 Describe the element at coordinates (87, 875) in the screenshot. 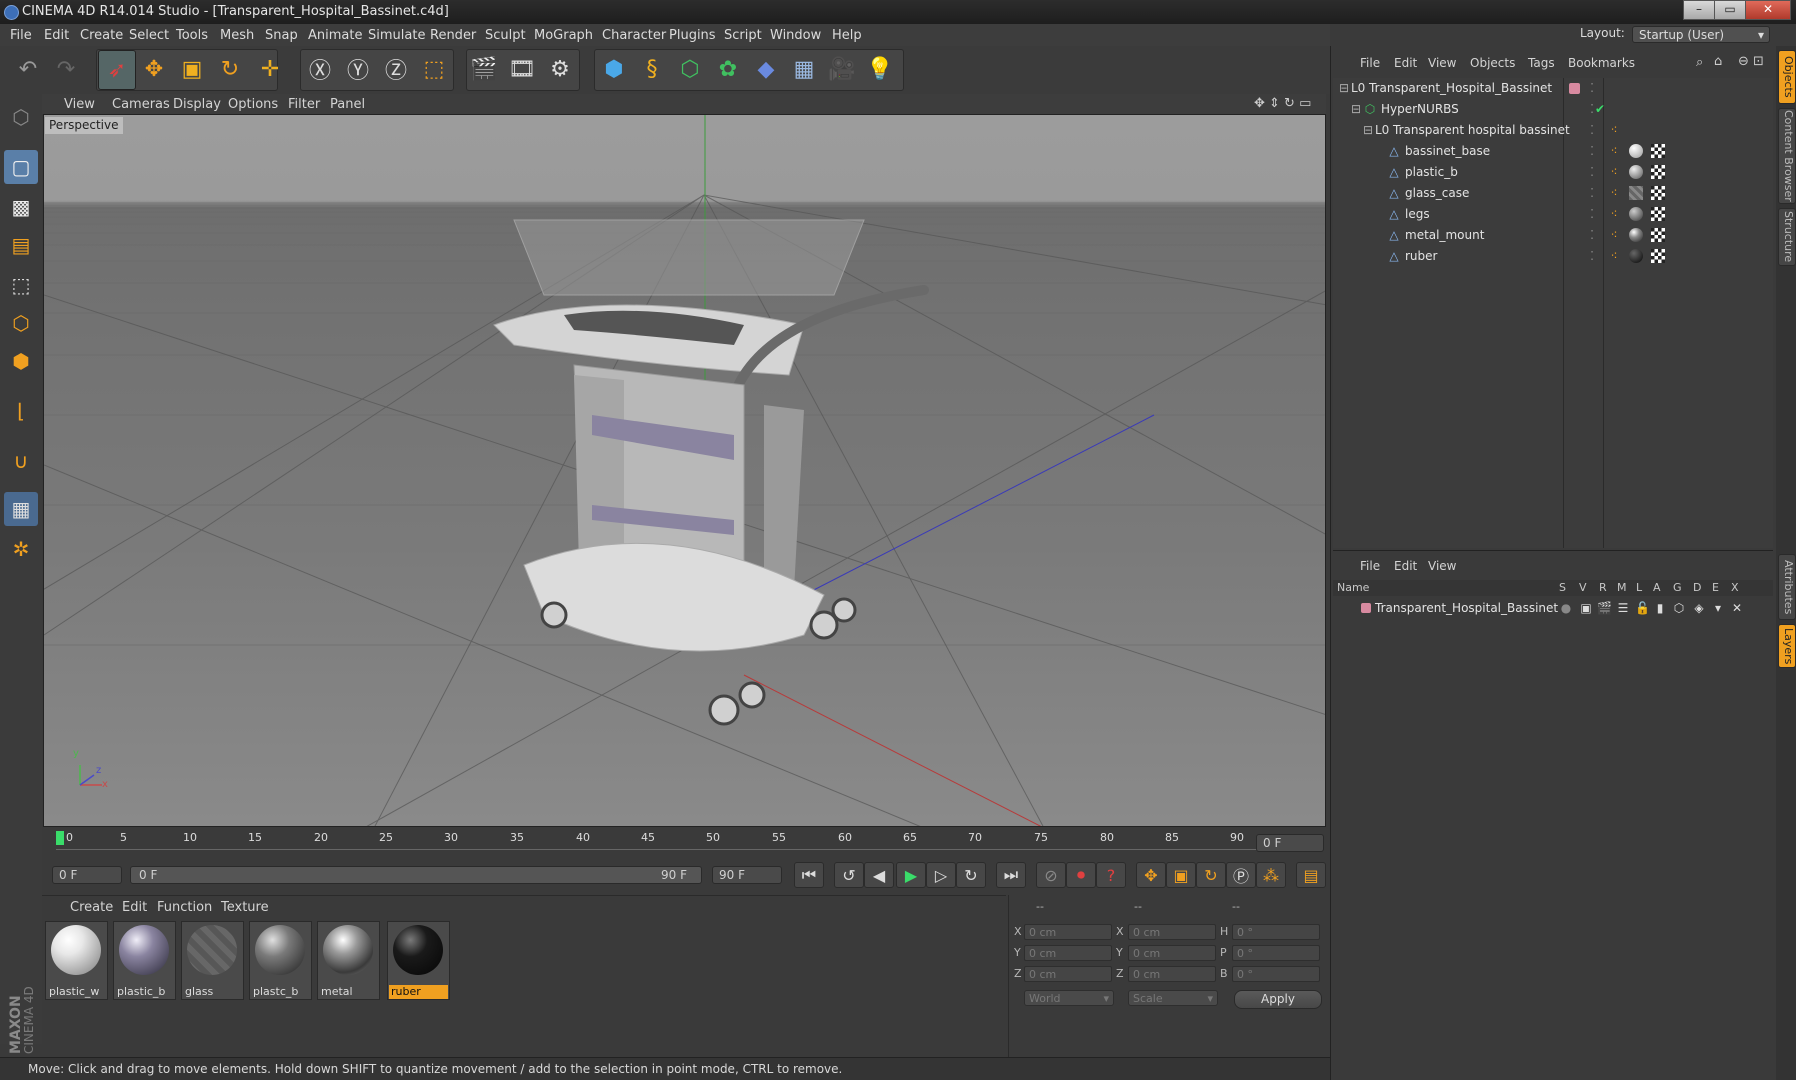

I see `start-frame-field: 0 F` at that location.